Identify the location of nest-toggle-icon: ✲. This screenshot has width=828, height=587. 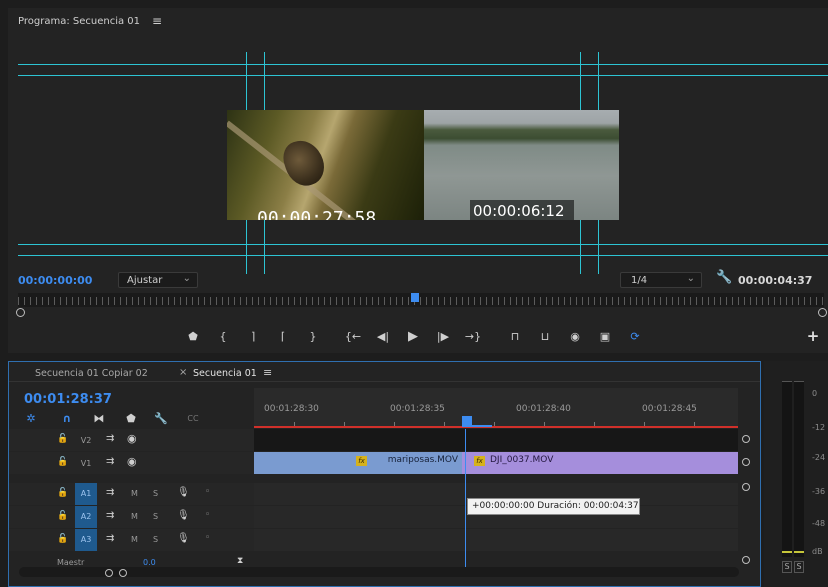
(31, 418).